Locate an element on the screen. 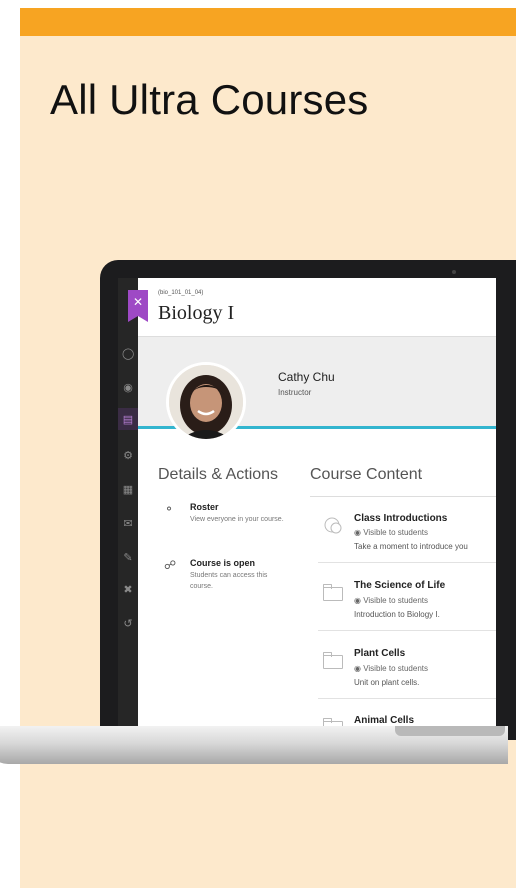  tools-icon: ✖ is located at coordinates (128, 590).